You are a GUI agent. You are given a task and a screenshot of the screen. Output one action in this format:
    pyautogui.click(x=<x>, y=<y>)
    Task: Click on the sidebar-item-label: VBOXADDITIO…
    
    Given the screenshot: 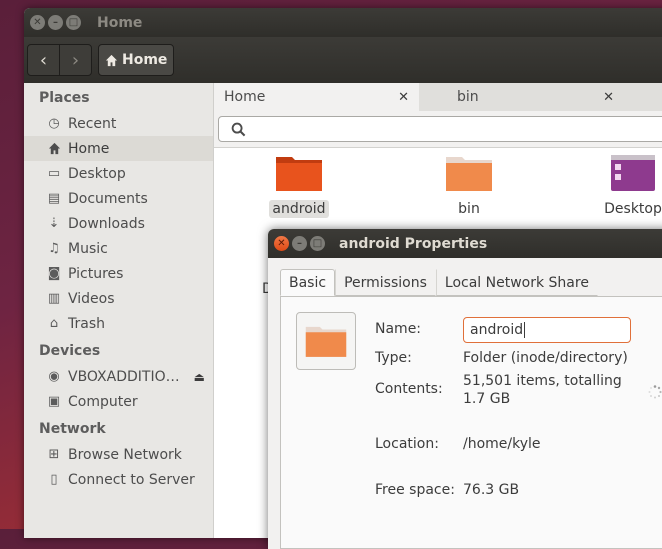 What is the action you would take?
    pyautogui.click(x=124, y=376)
    